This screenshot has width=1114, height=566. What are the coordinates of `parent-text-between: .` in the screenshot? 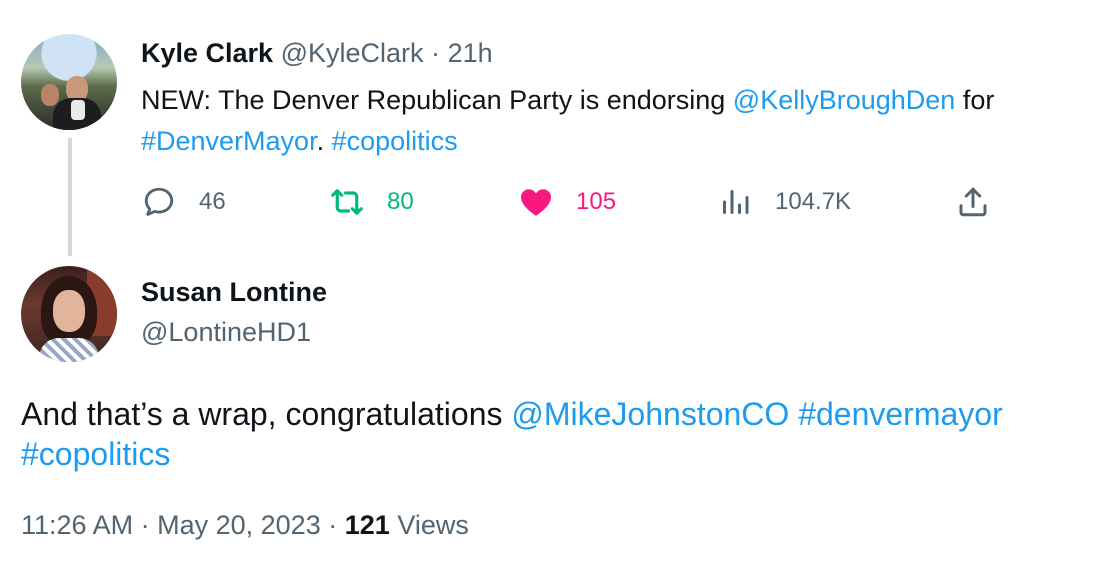 It's located at (324, 141).